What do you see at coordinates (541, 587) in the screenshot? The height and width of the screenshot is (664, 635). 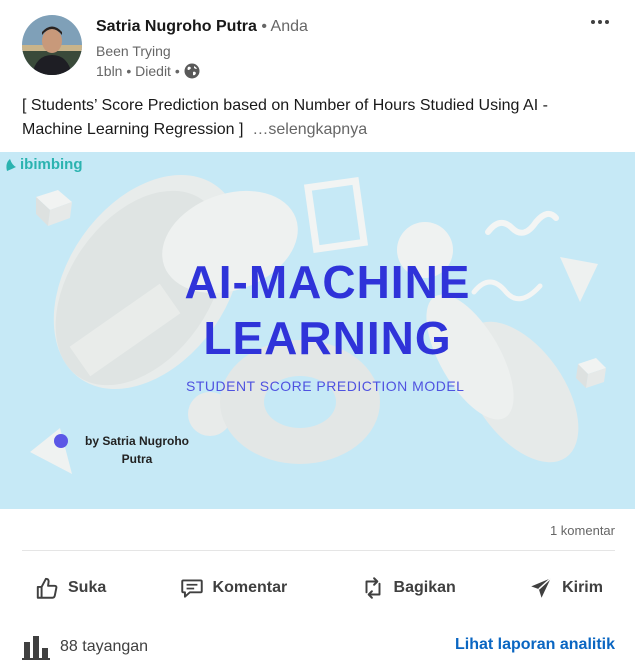 I see `send-icon` at bounding box center [541, 587].